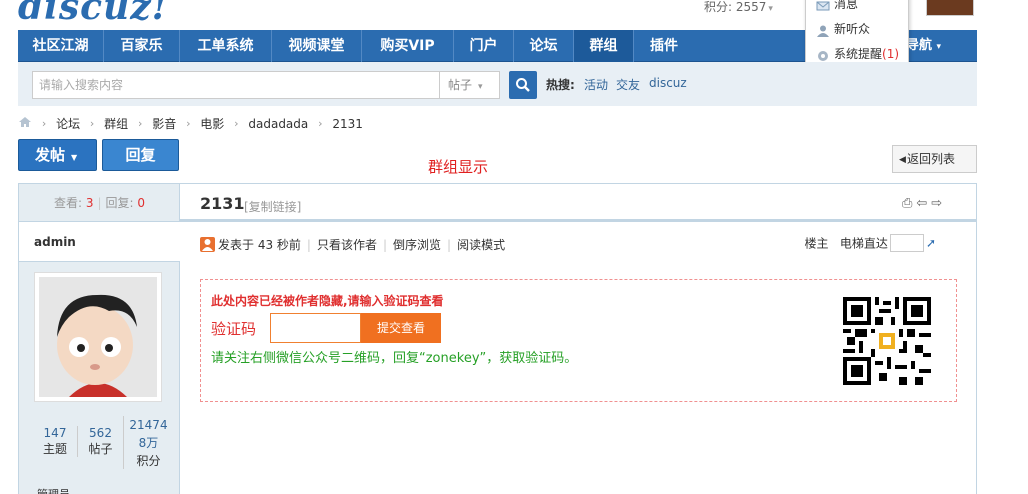  I want to click on menu-item-label: 系统提醒, so click(858, 54).